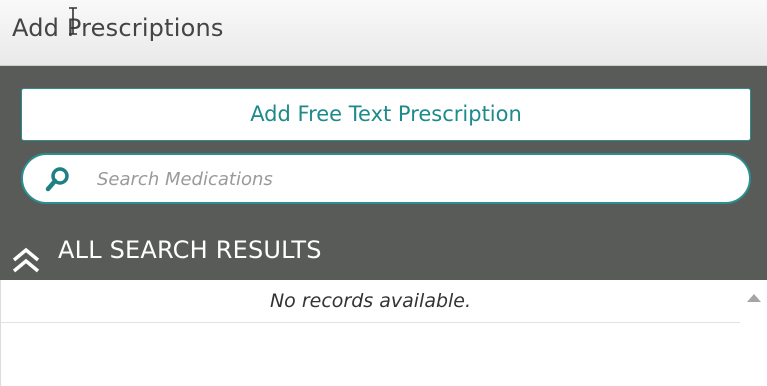 This screenshot has height=386, width=767. What do you see at coordinates (190, 250) in the screenshot?
I see `search-results-title: ALL SEARCH RESULTS` at bounding box center [190, 250].